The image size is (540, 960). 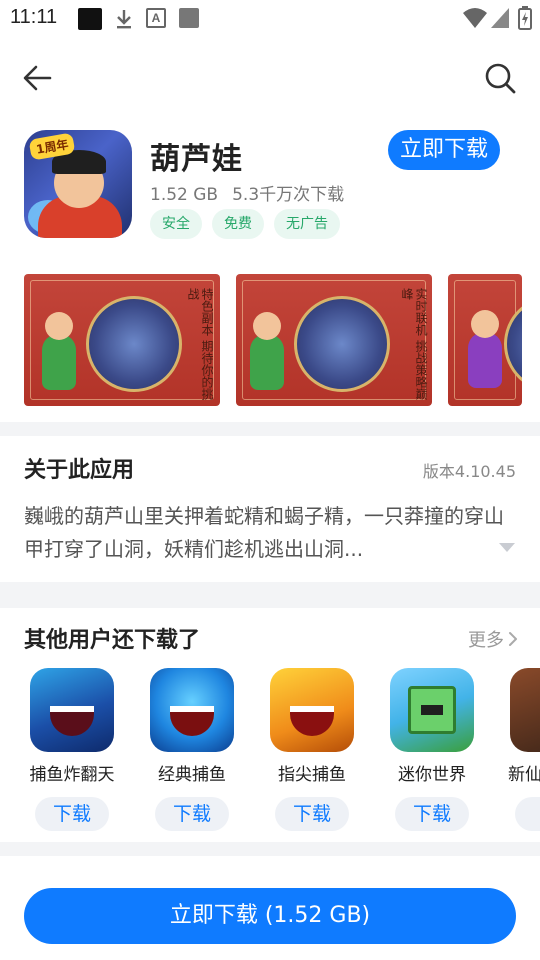 I want to click on recommended-app: 新仙, so click(x=520, y=749).